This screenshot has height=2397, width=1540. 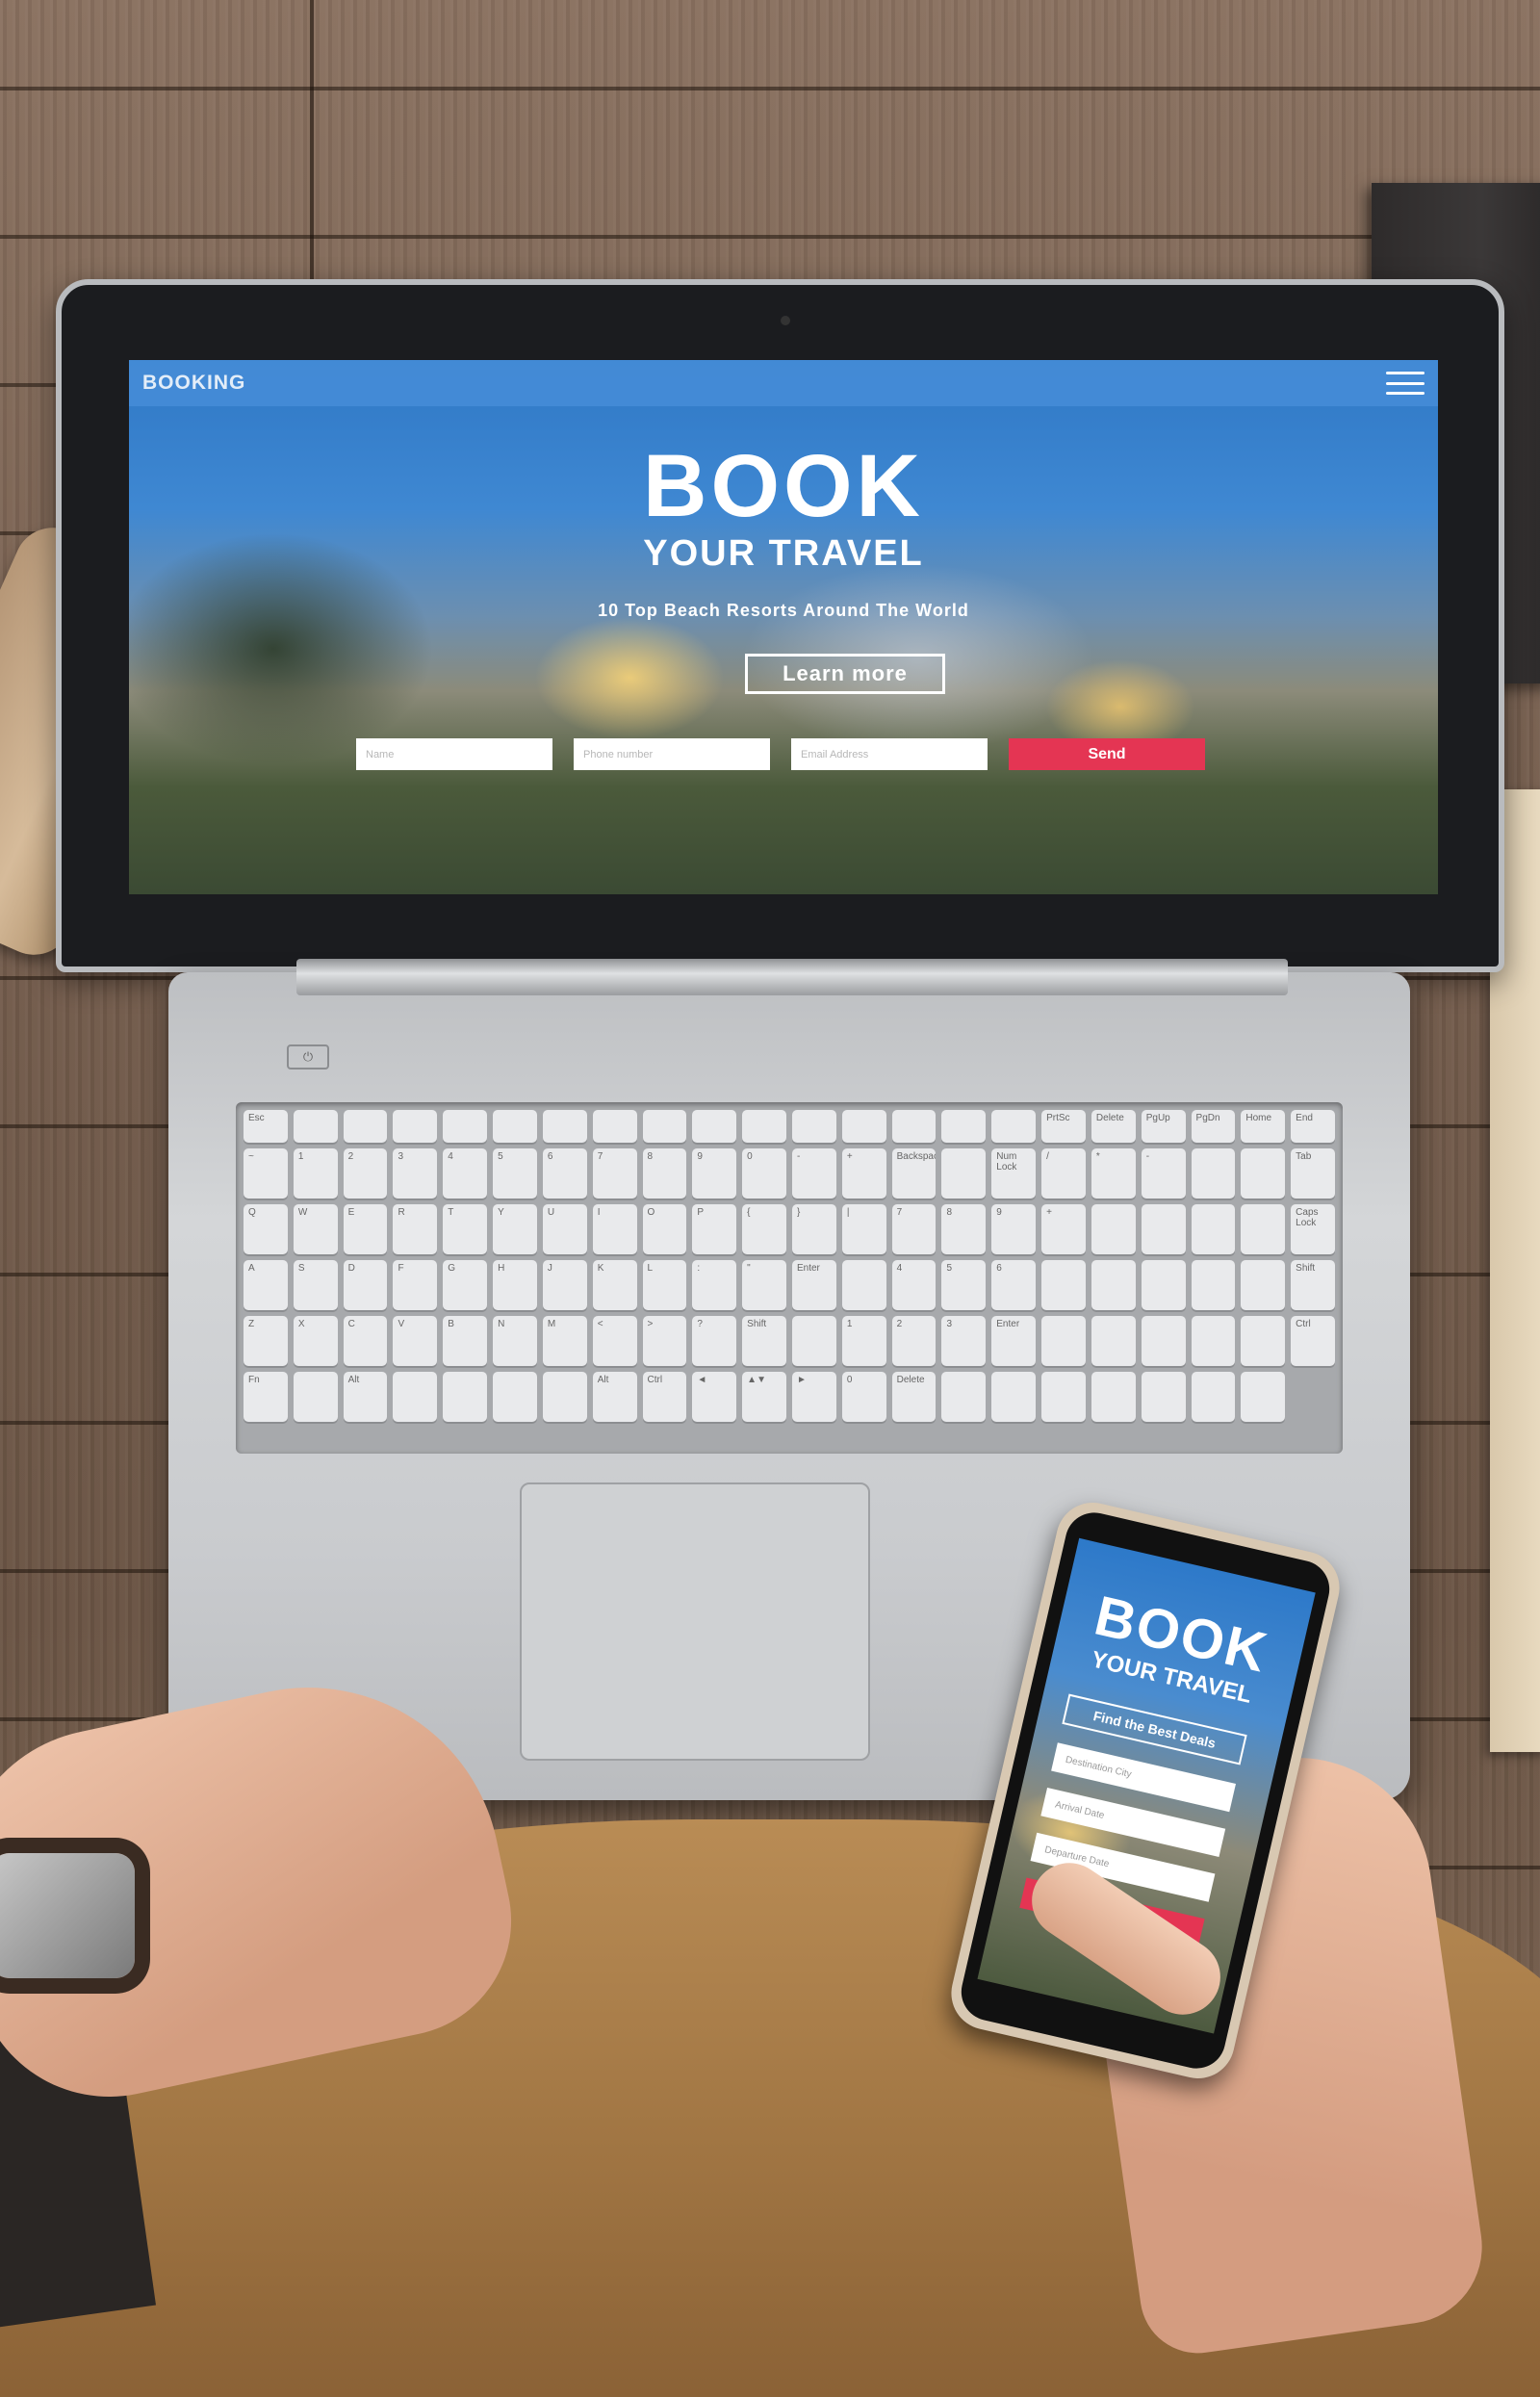 I want to click on keyboard-key: K, so click(x=614, y=1285).